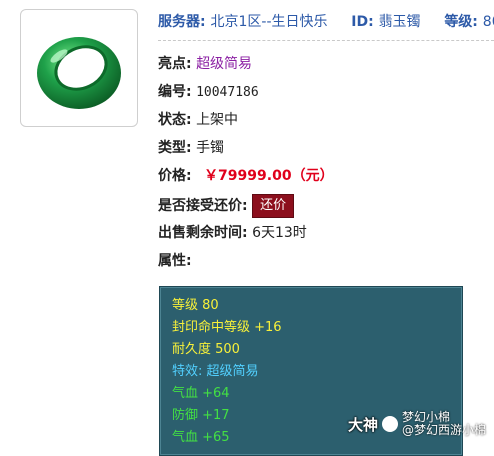 This screenshot has width=494, height=456. I want to click on bargain-row: 是否接受还价: 还价, so click(226, 206).